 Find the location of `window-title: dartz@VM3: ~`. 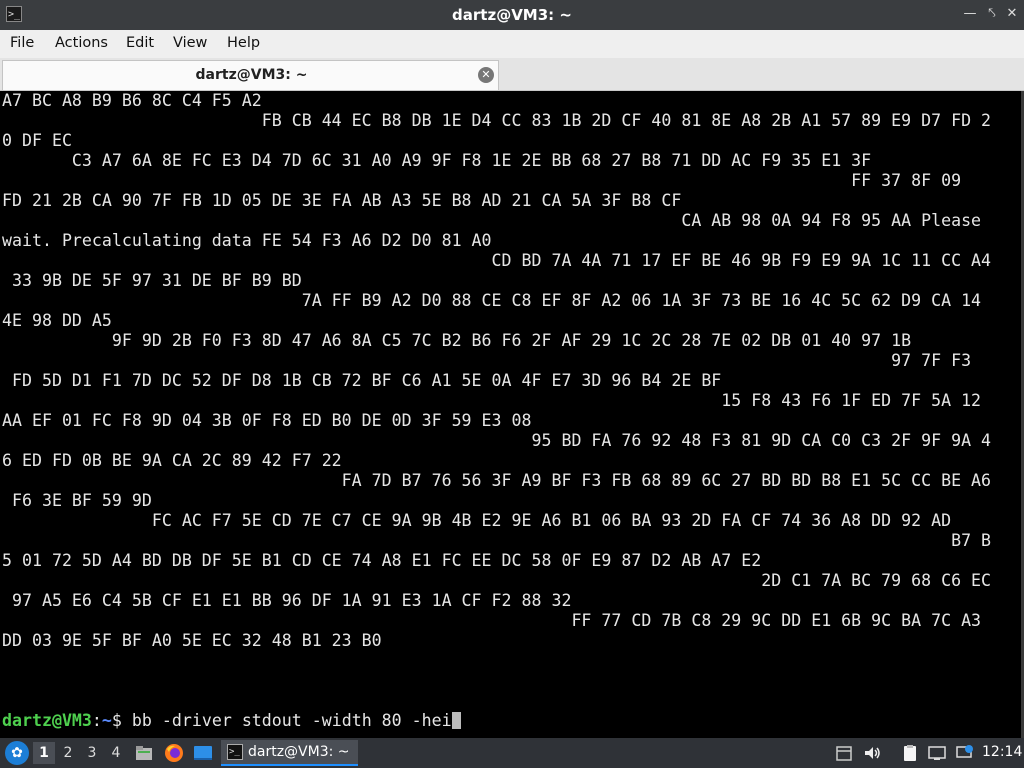

window-title: dartz@VM3: ~ is located at coordinates (512, 15).